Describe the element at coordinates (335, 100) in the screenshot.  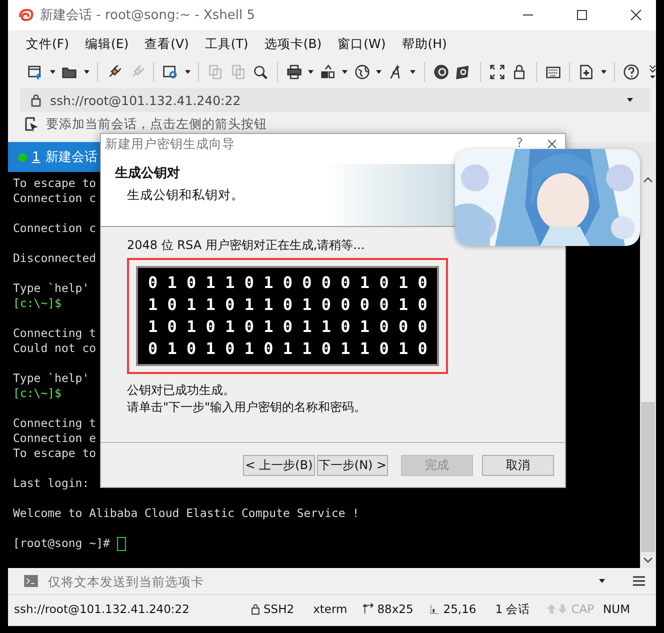
I see `address-field: ssh://root@101.132.41.240:22` at that location.